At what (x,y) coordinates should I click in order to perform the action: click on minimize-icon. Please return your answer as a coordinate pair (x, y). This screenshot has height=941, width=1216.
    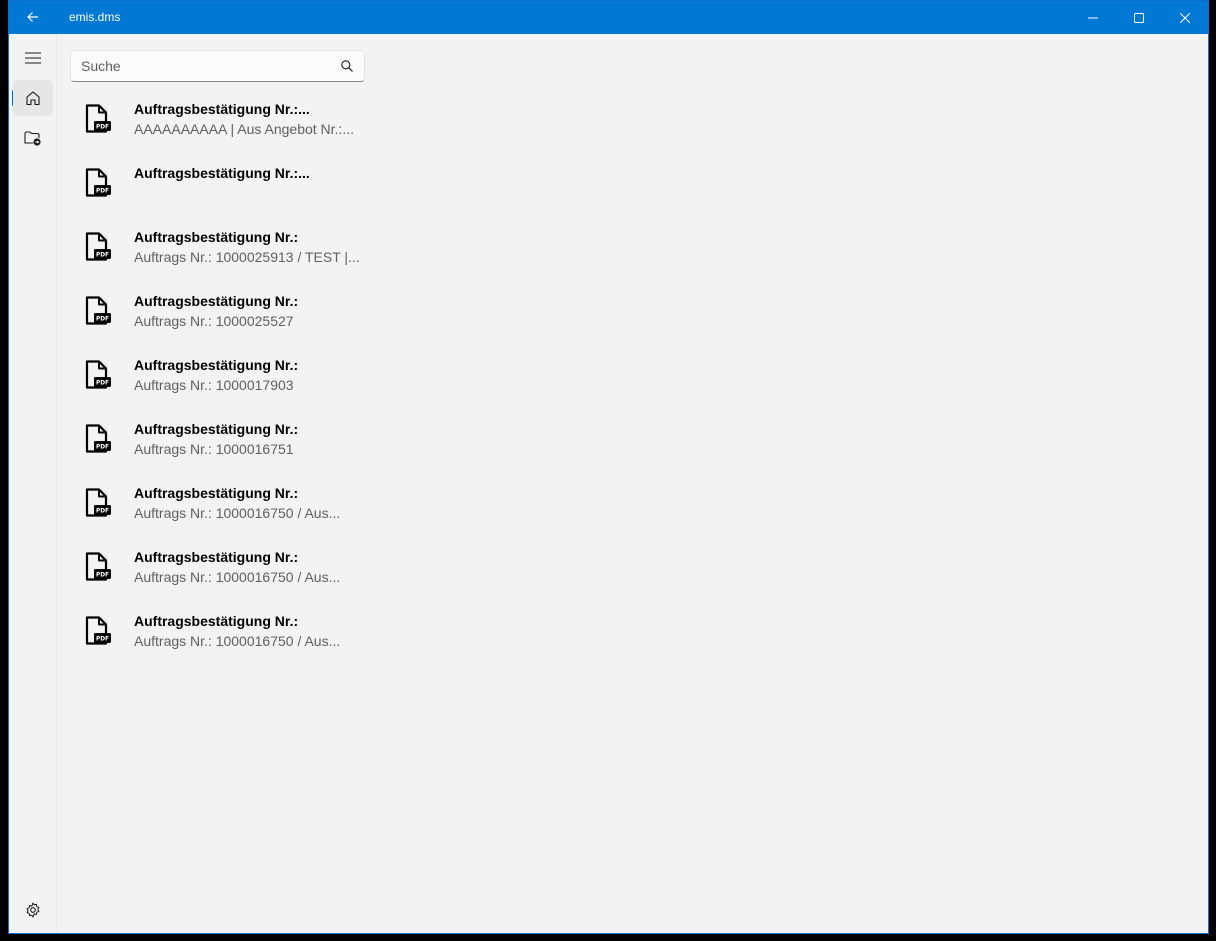
    Looking at the image, I should click on (1093, 17).